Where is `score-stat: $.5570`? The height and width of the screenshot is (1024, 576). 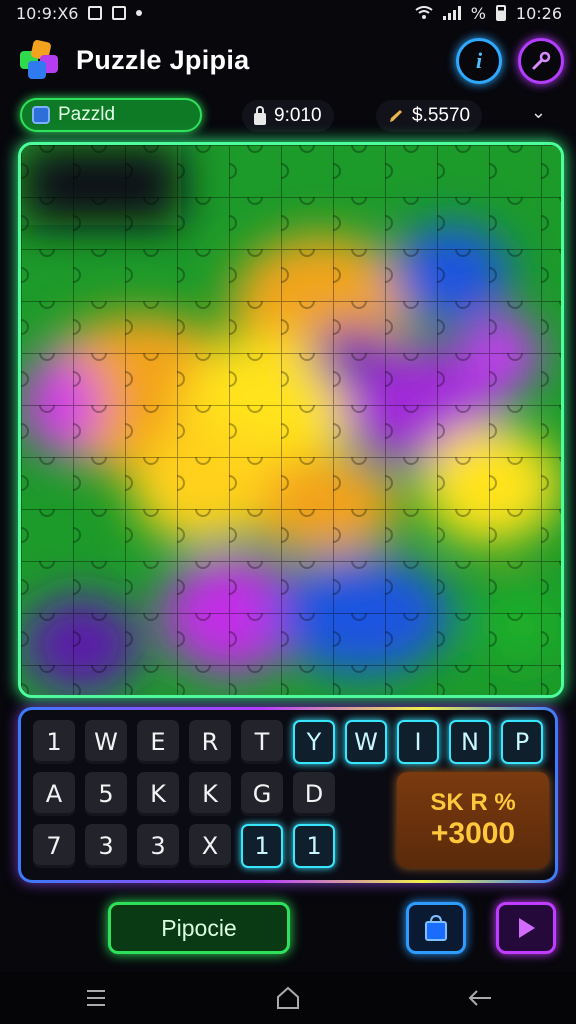 score-stat: $.5570 is located at coordinates (429, 116).